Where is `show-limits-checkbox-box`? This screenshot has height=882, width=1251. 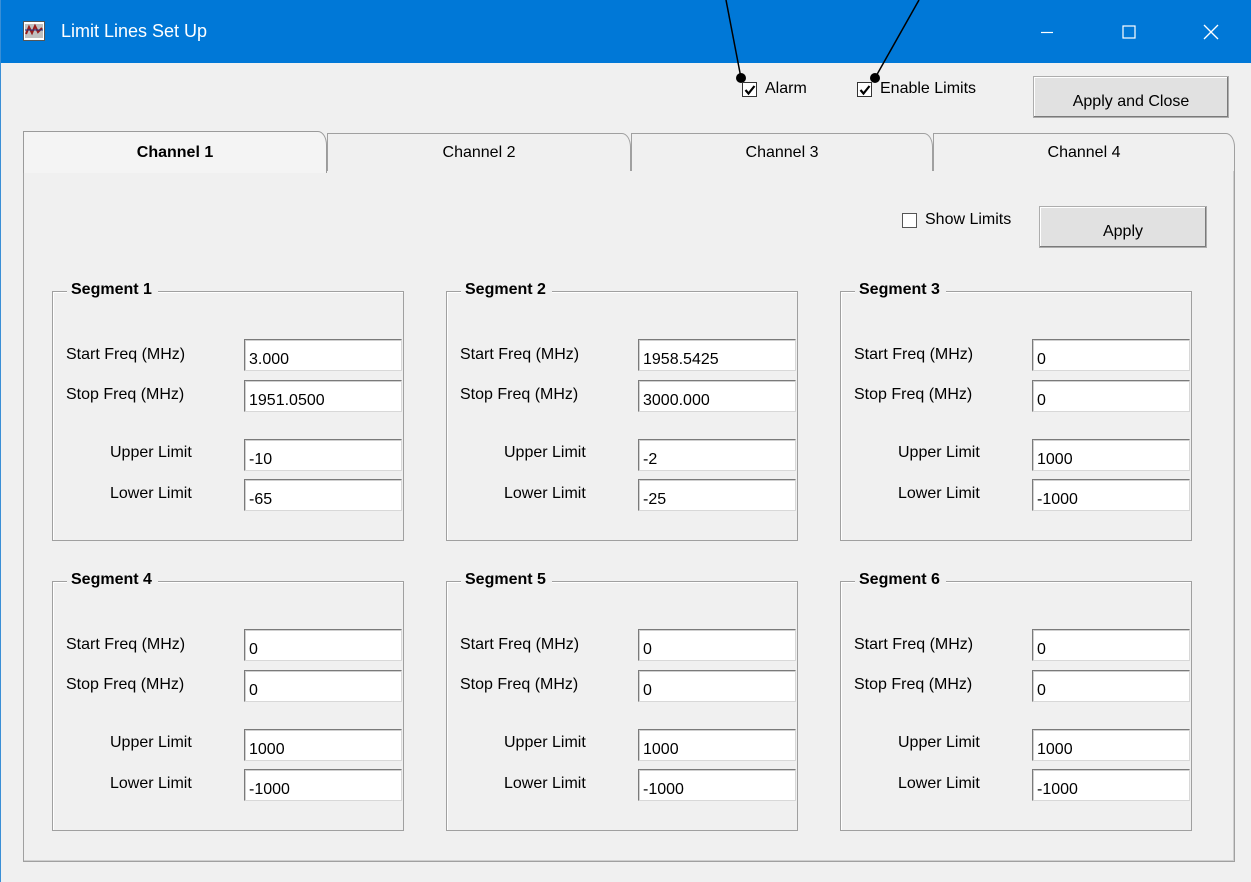
show-limits-checkbox-box is located at coordinates (909, 220).